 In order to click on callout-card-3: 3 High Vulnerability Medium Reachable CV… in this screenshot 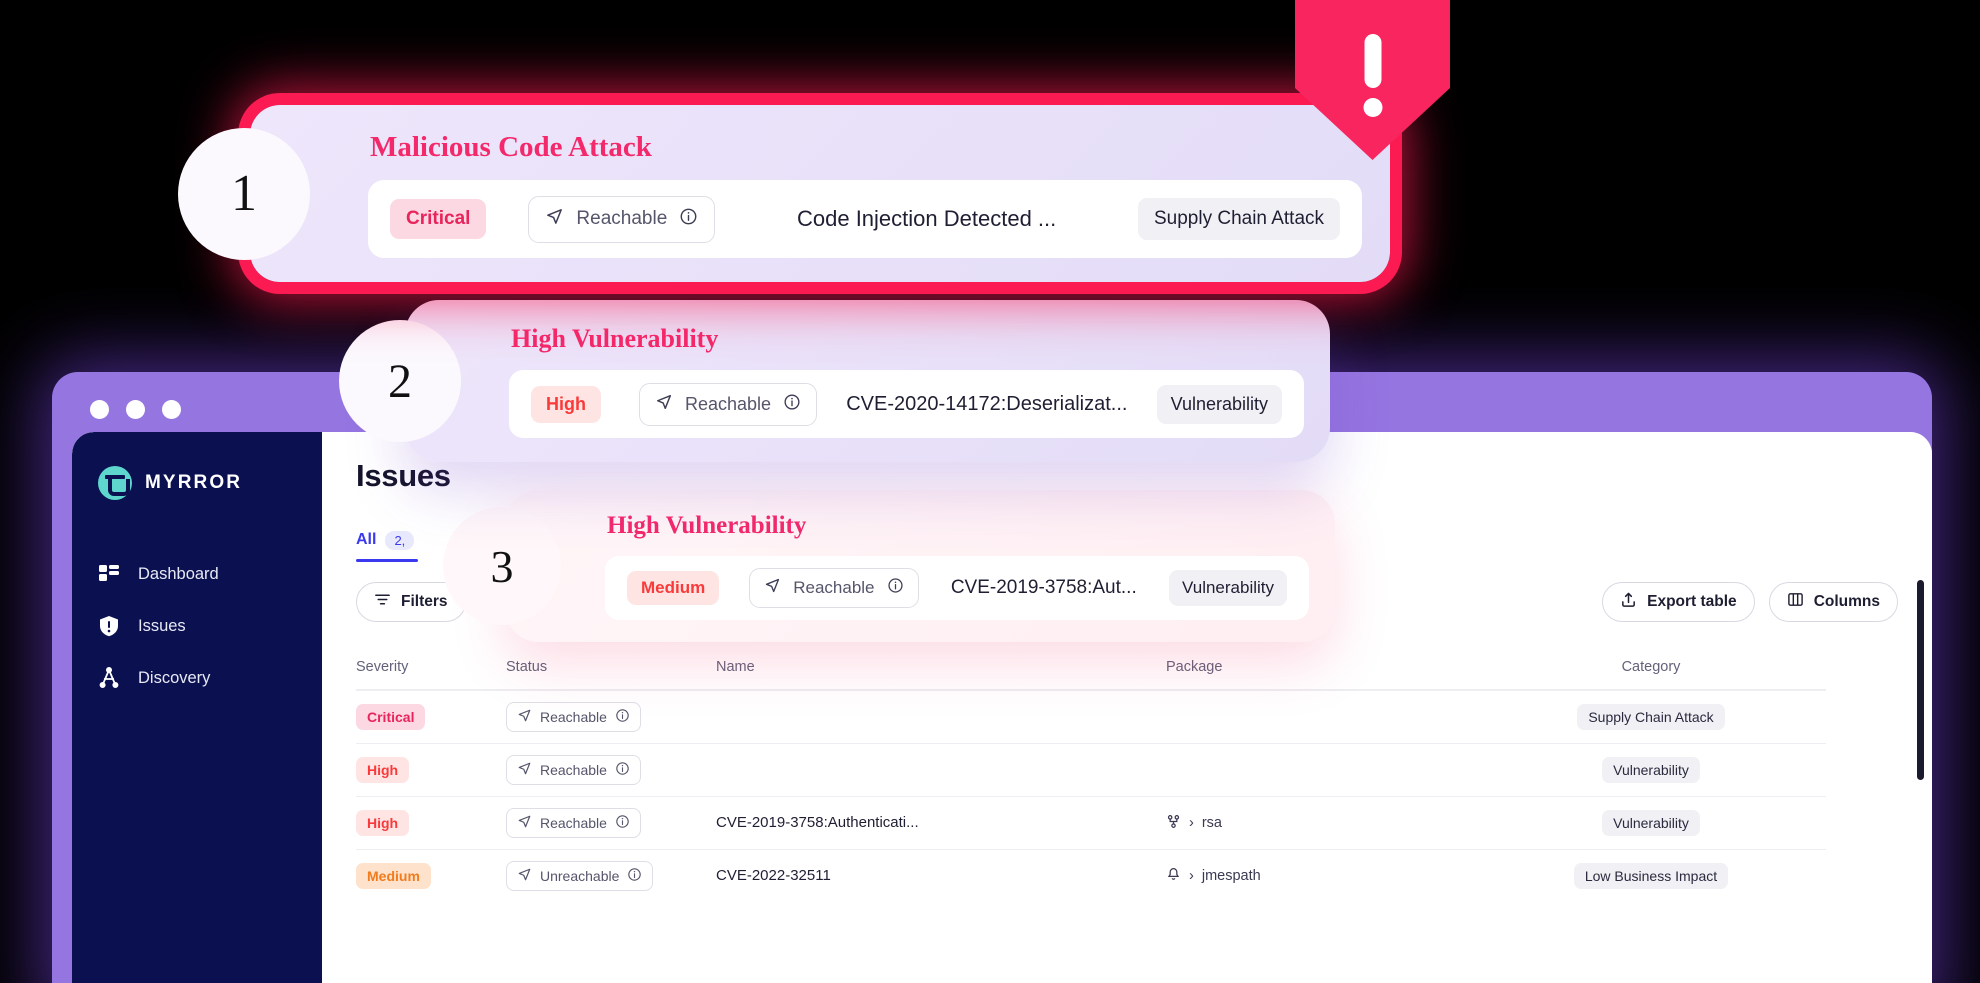, I will do `click(889, 566)`.